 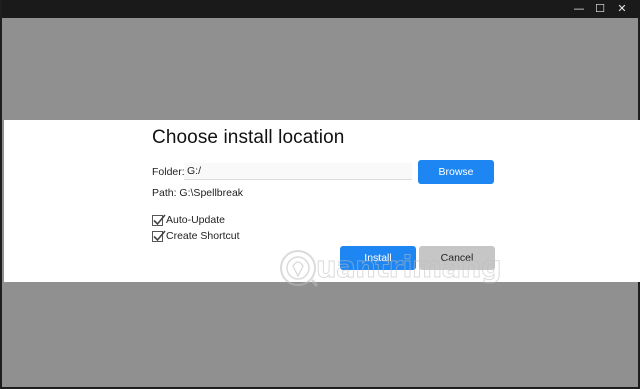 I want to click on auto-update-checkbox: Auto-Update, so click(x=188, y=219).